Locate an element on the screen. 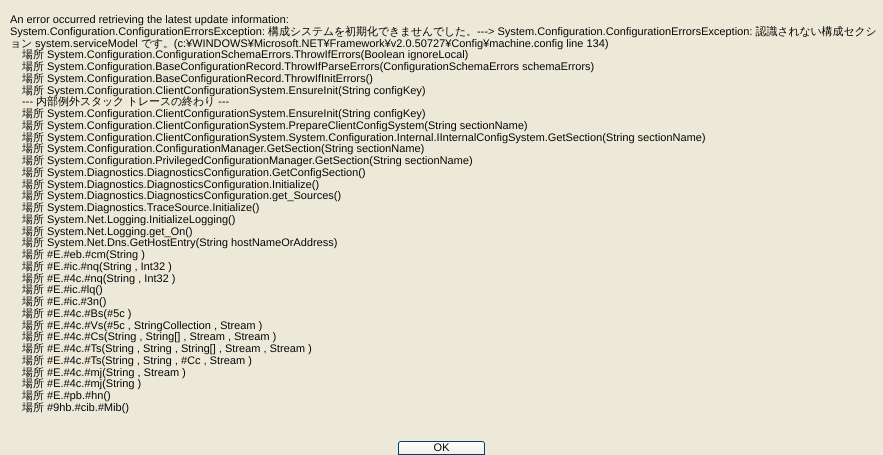  stack-trace-line: 場所 #E.#4c.#Cs(String , String[] , Stream , Stream ) is located at coordinates (149, 338).